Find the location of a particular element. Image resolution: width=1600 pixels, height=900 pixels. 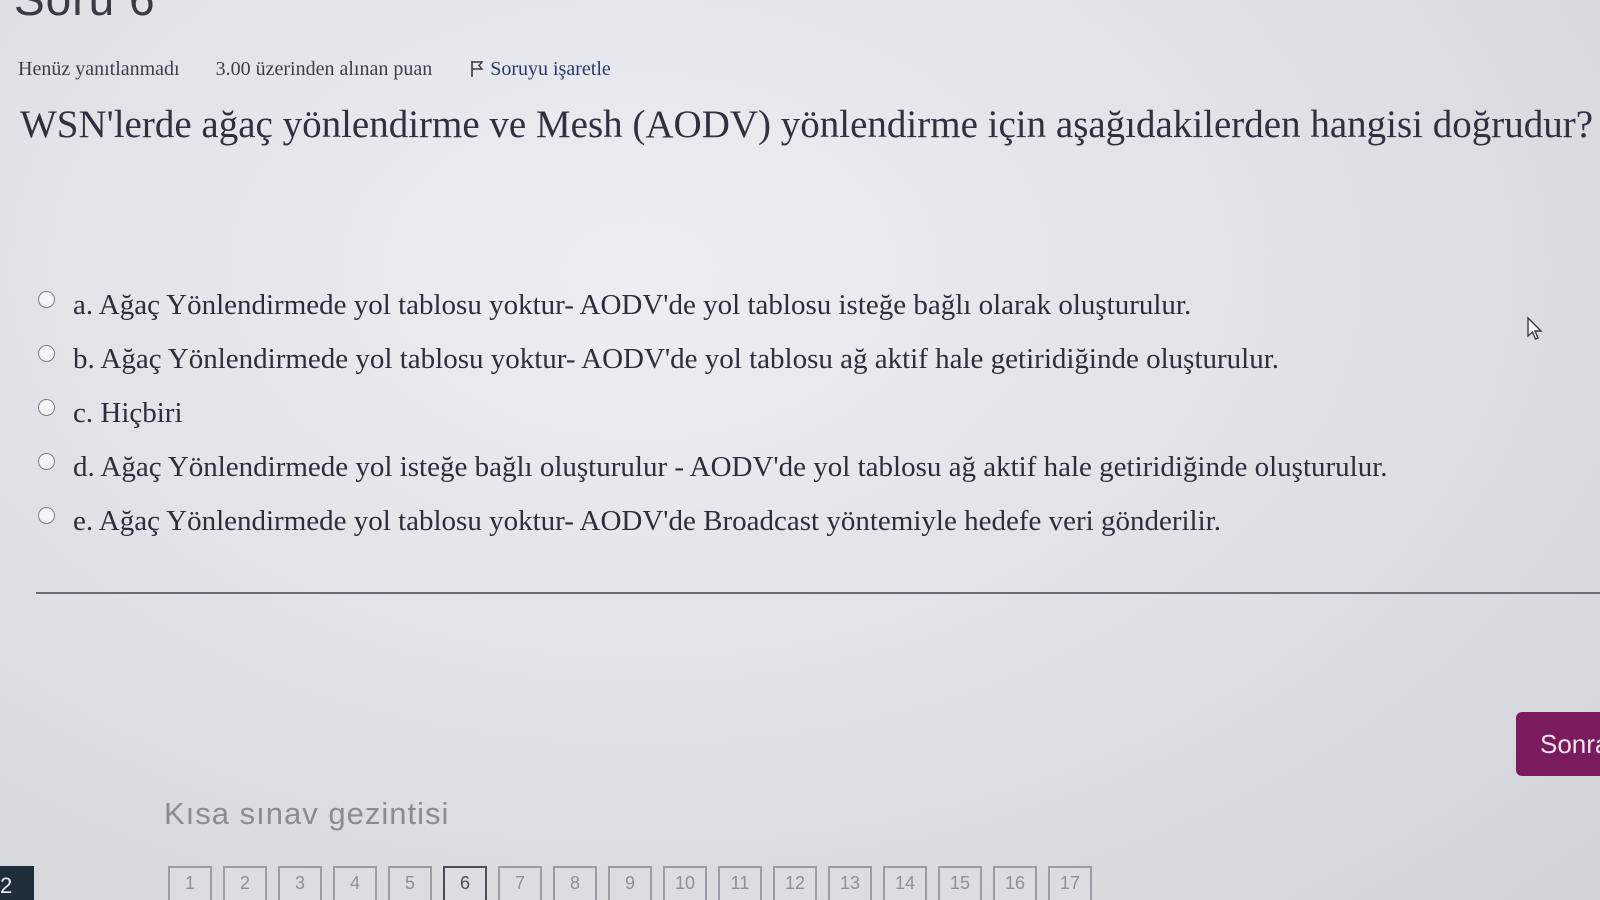

quiz-nav-page-11: 11 is located at coordinates (740, 883).